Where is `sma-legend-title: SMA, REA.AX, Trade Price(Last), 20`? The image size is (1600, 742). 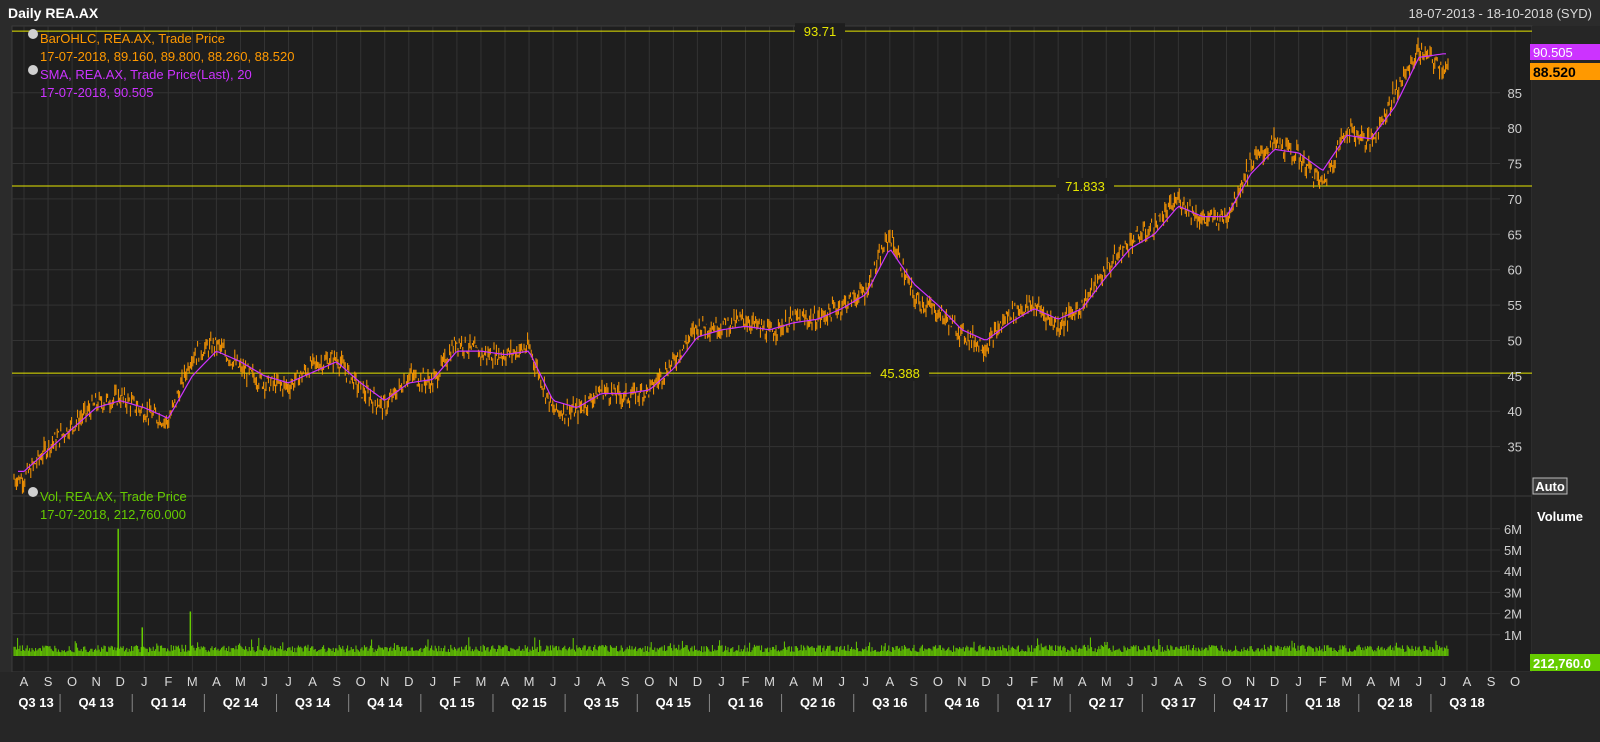
sma-legend-title: SMA, REA.AX, Trade Price(Last), 20 is located at coordinates (146, 74).